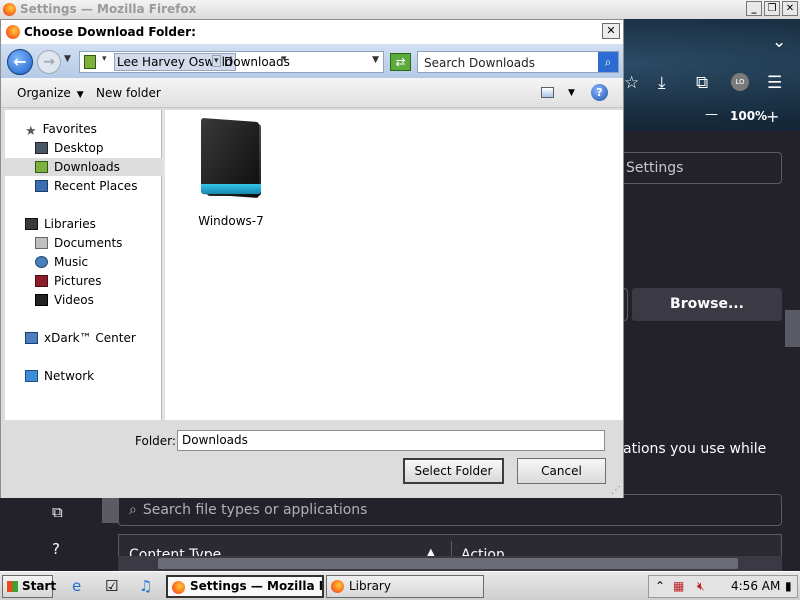 Image resolution: width=800 pixels, height=600 pixels. What do you see at coordinates (400, 62) in the screenshot?
I see `refresh-icon: ⇄` at bounding box center [400, 62].